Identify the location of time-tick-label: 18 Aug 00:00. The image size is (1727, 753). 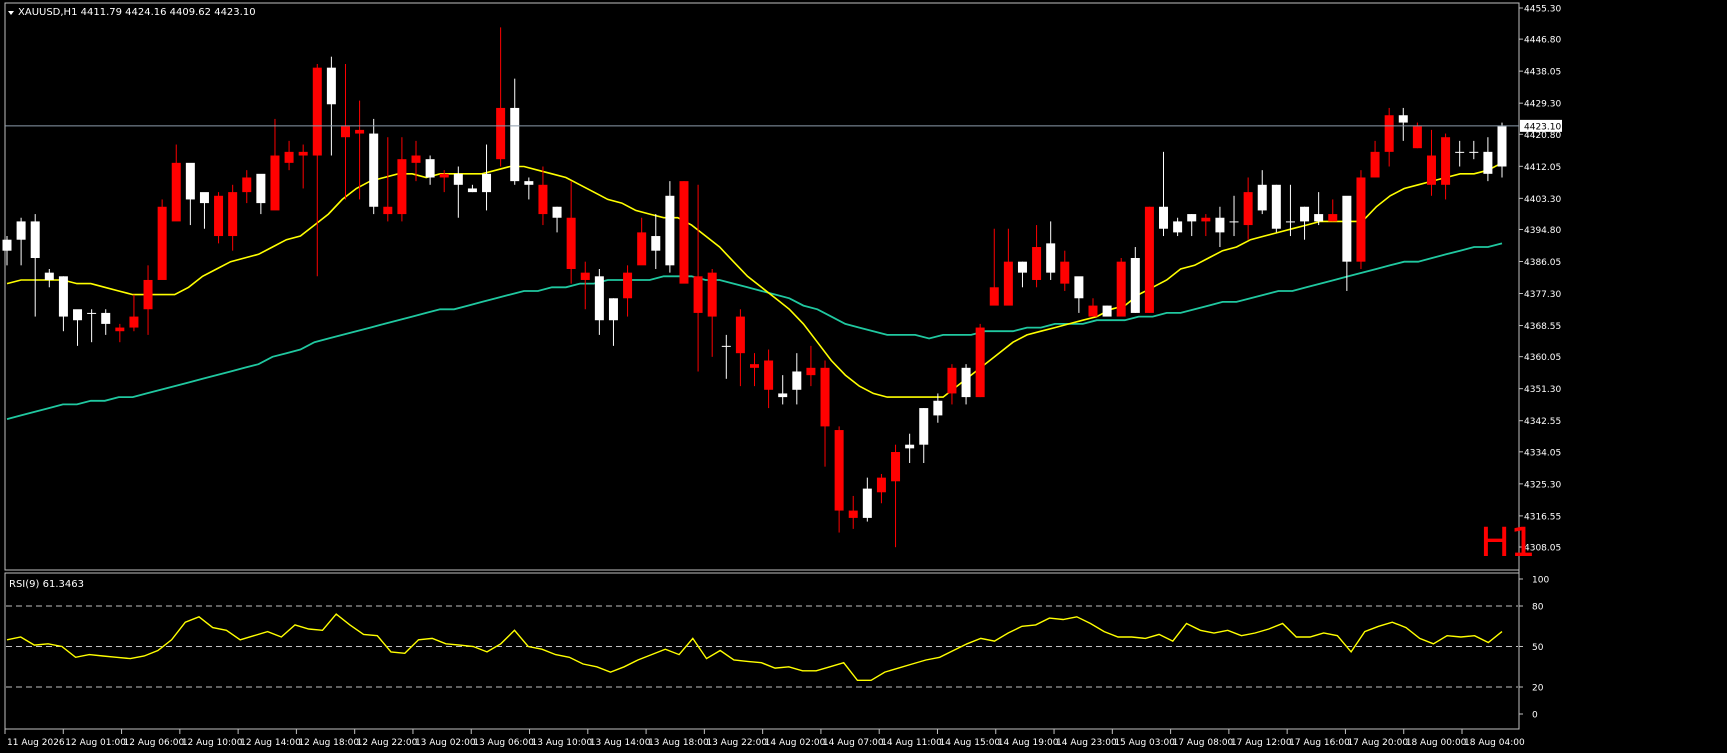
(1436, 743).